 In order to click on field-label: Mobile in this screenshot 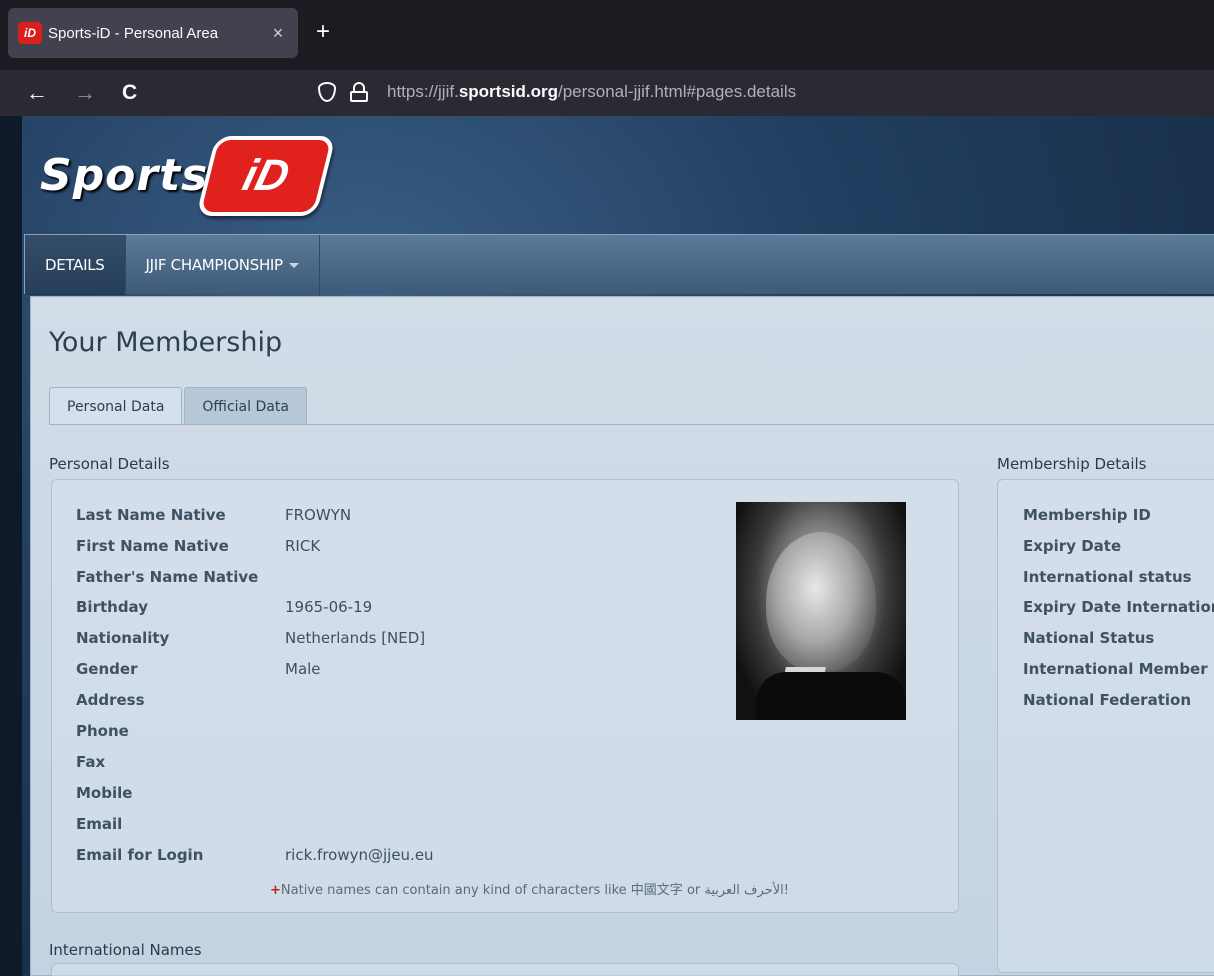, I will do `click(104, 793)`.